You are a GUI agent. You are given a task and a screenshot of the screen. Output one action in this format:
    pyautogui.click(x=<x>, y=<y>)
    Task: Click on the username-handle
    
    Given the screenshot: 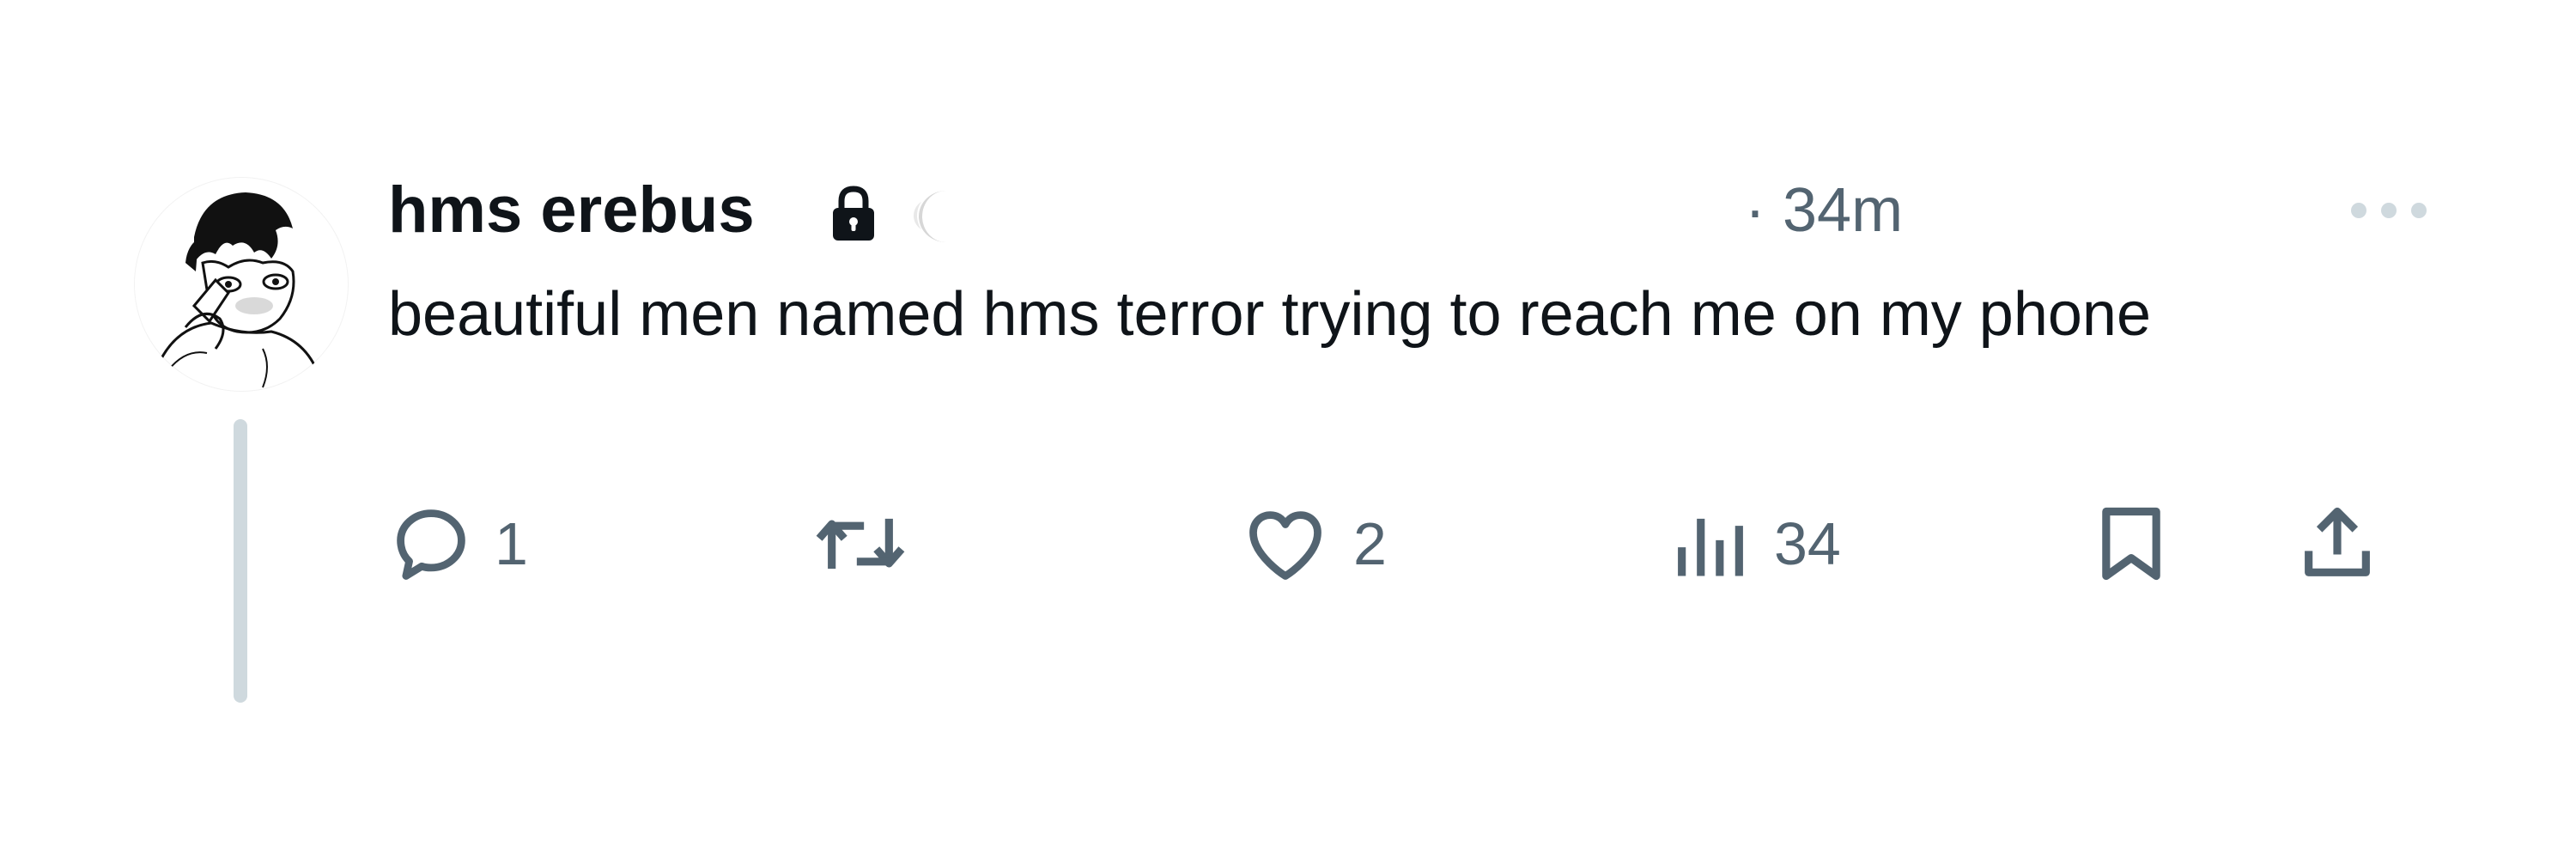 What is the action you would take?
    pyautogui.click(x=1149, y=216)
    